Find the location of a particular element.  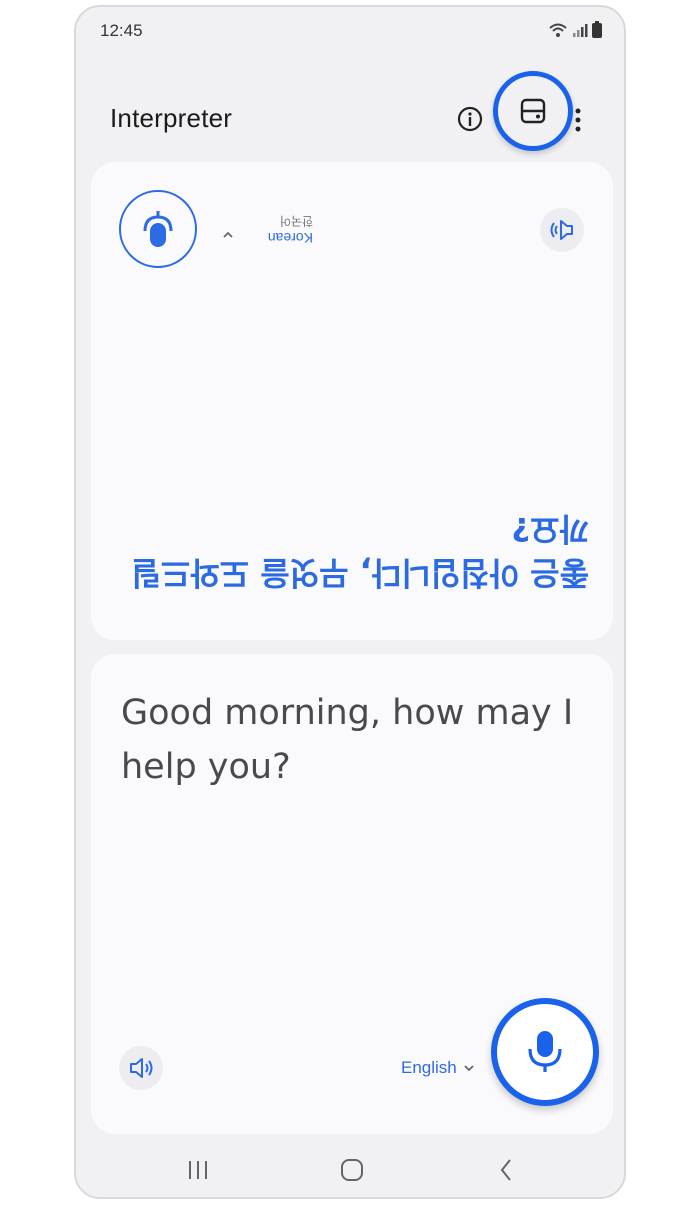

chevron-up-icon is located at coordinates (228, 234).